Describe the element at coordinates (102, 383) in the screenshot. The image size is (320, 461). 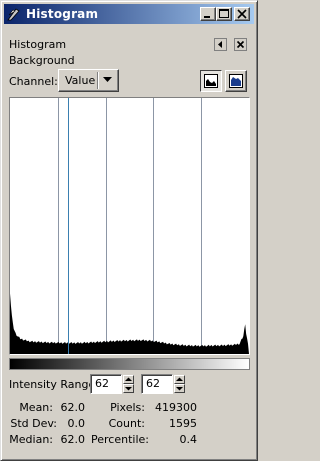
I see `range-low-value: 62` at that location.